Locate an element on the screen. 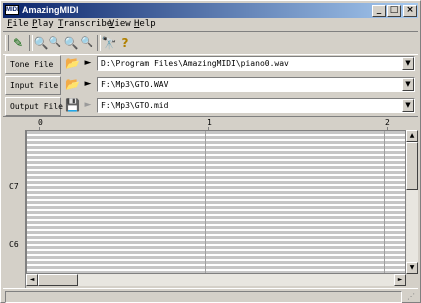  menu-transcribe: Transcribe is located at coordinates (85, 24).